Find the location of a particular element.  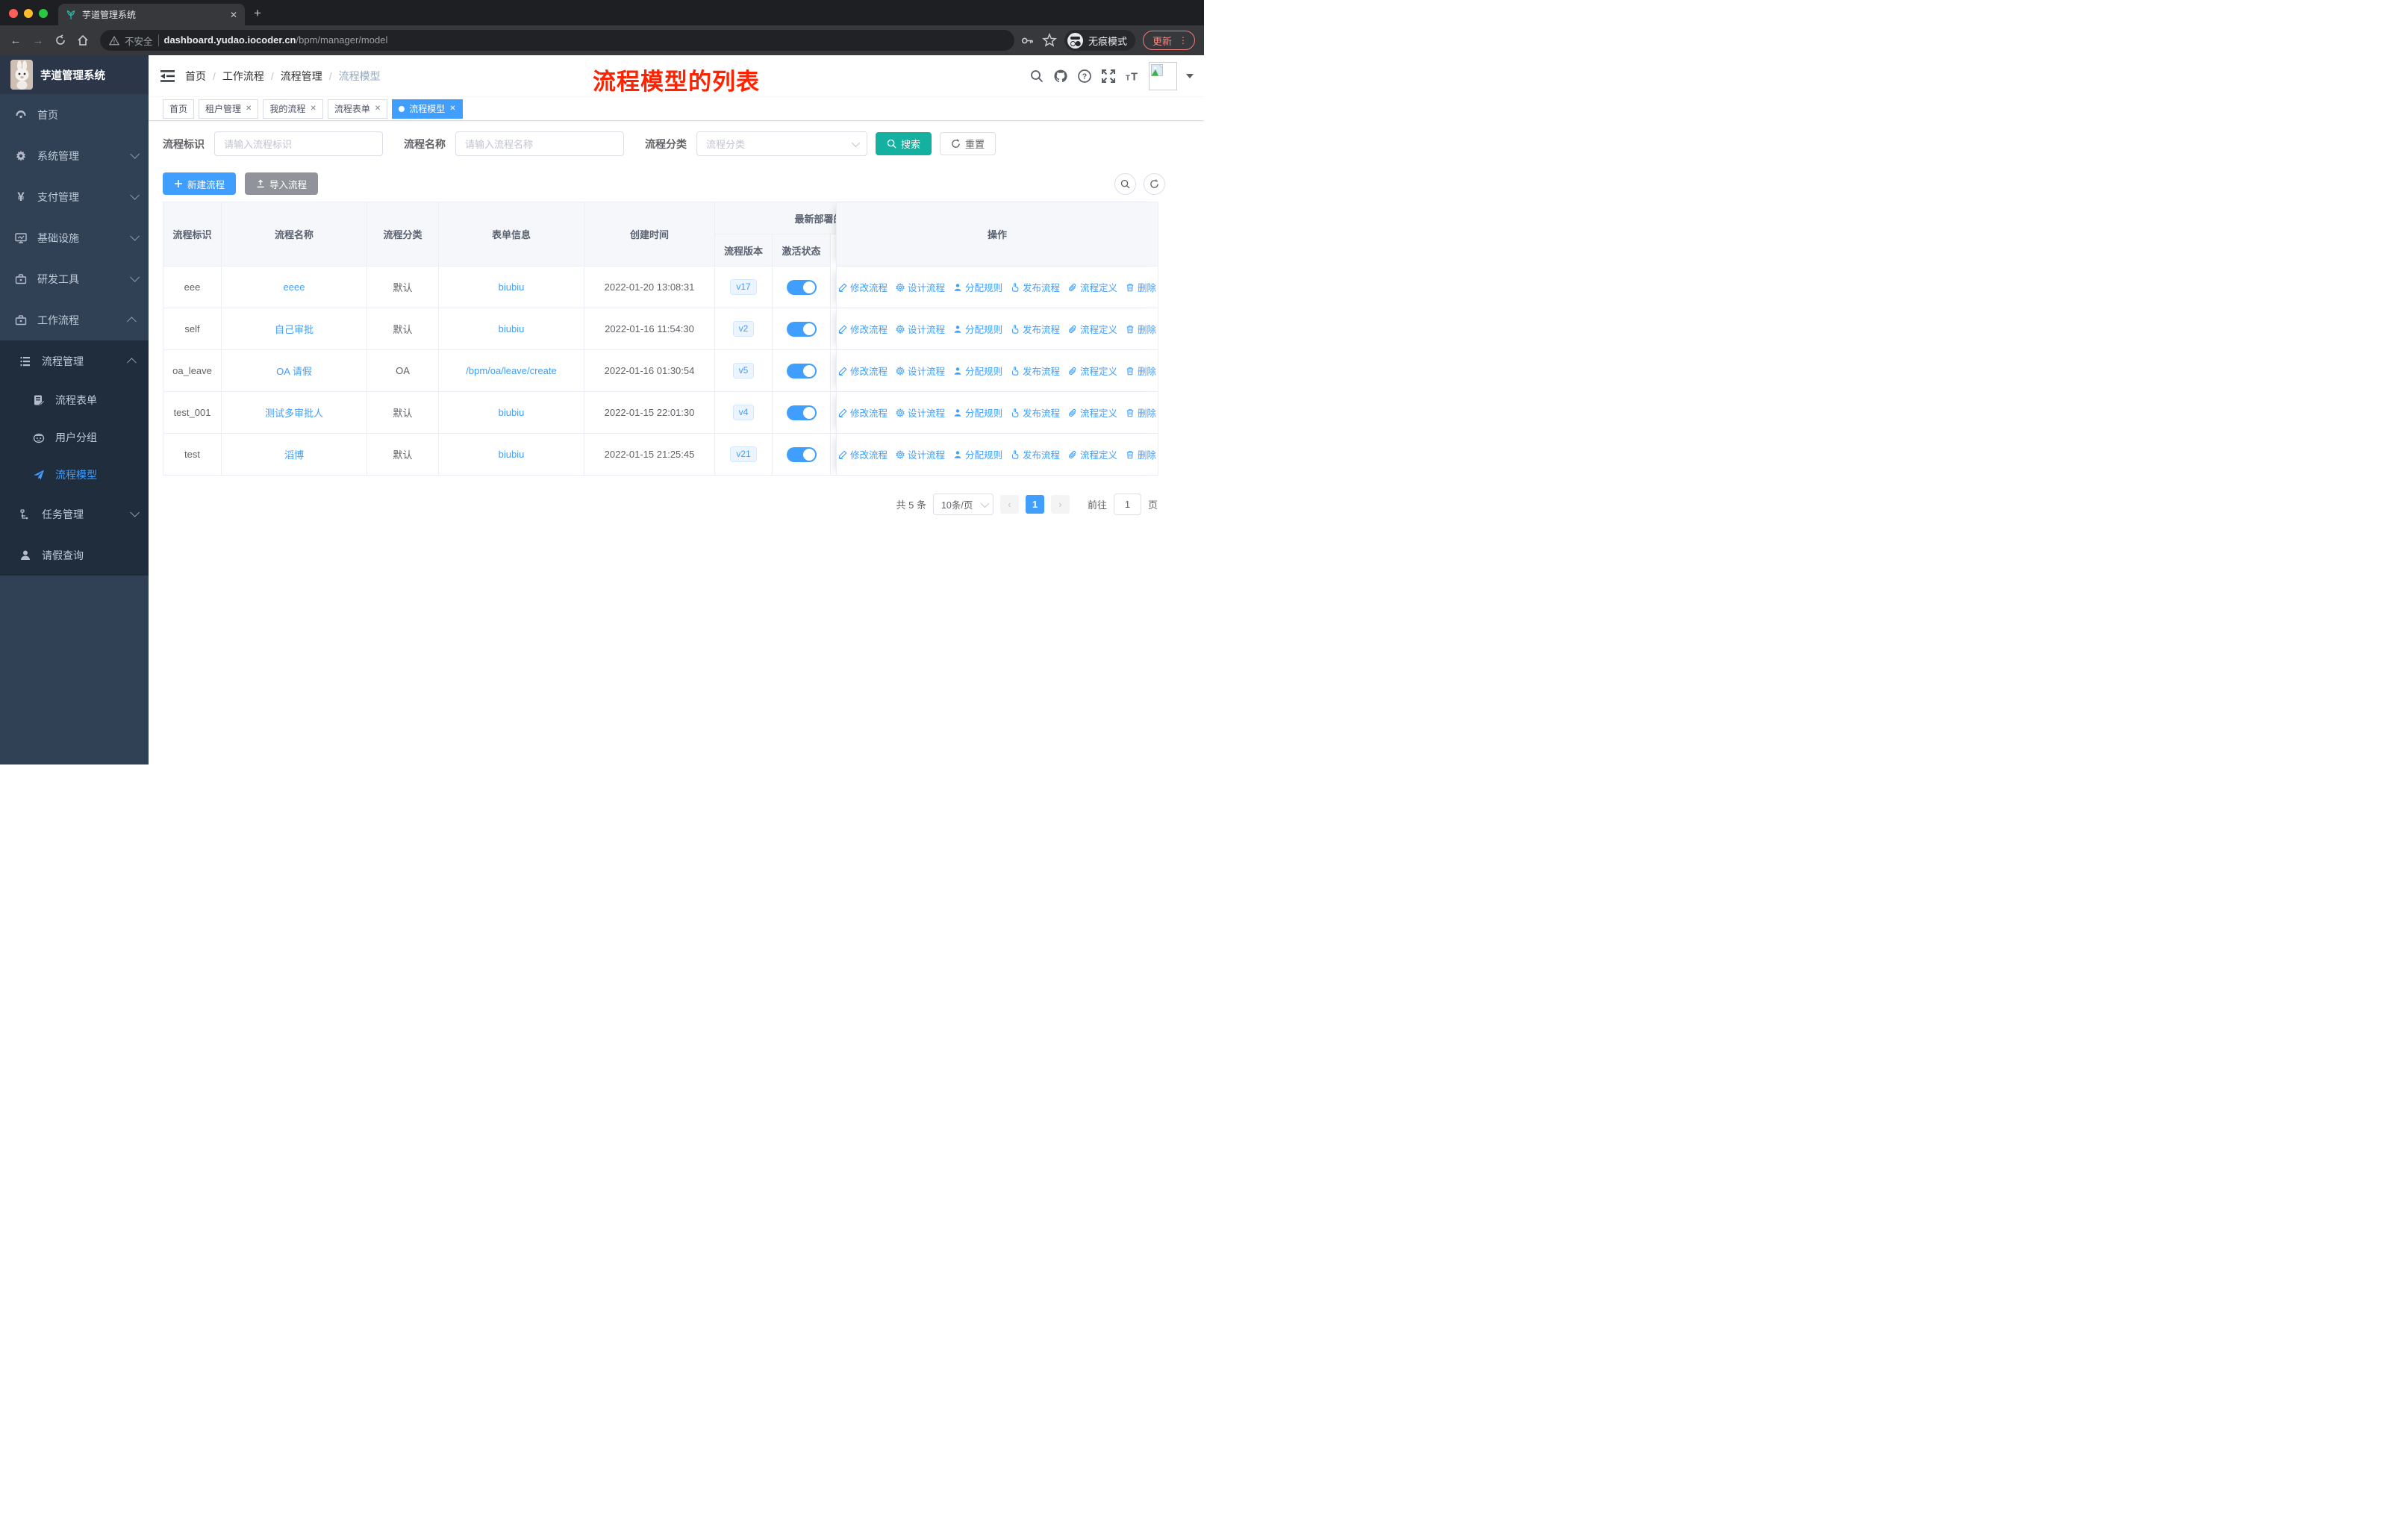

model-name-link: eeee is located at coordinates (294, 287).